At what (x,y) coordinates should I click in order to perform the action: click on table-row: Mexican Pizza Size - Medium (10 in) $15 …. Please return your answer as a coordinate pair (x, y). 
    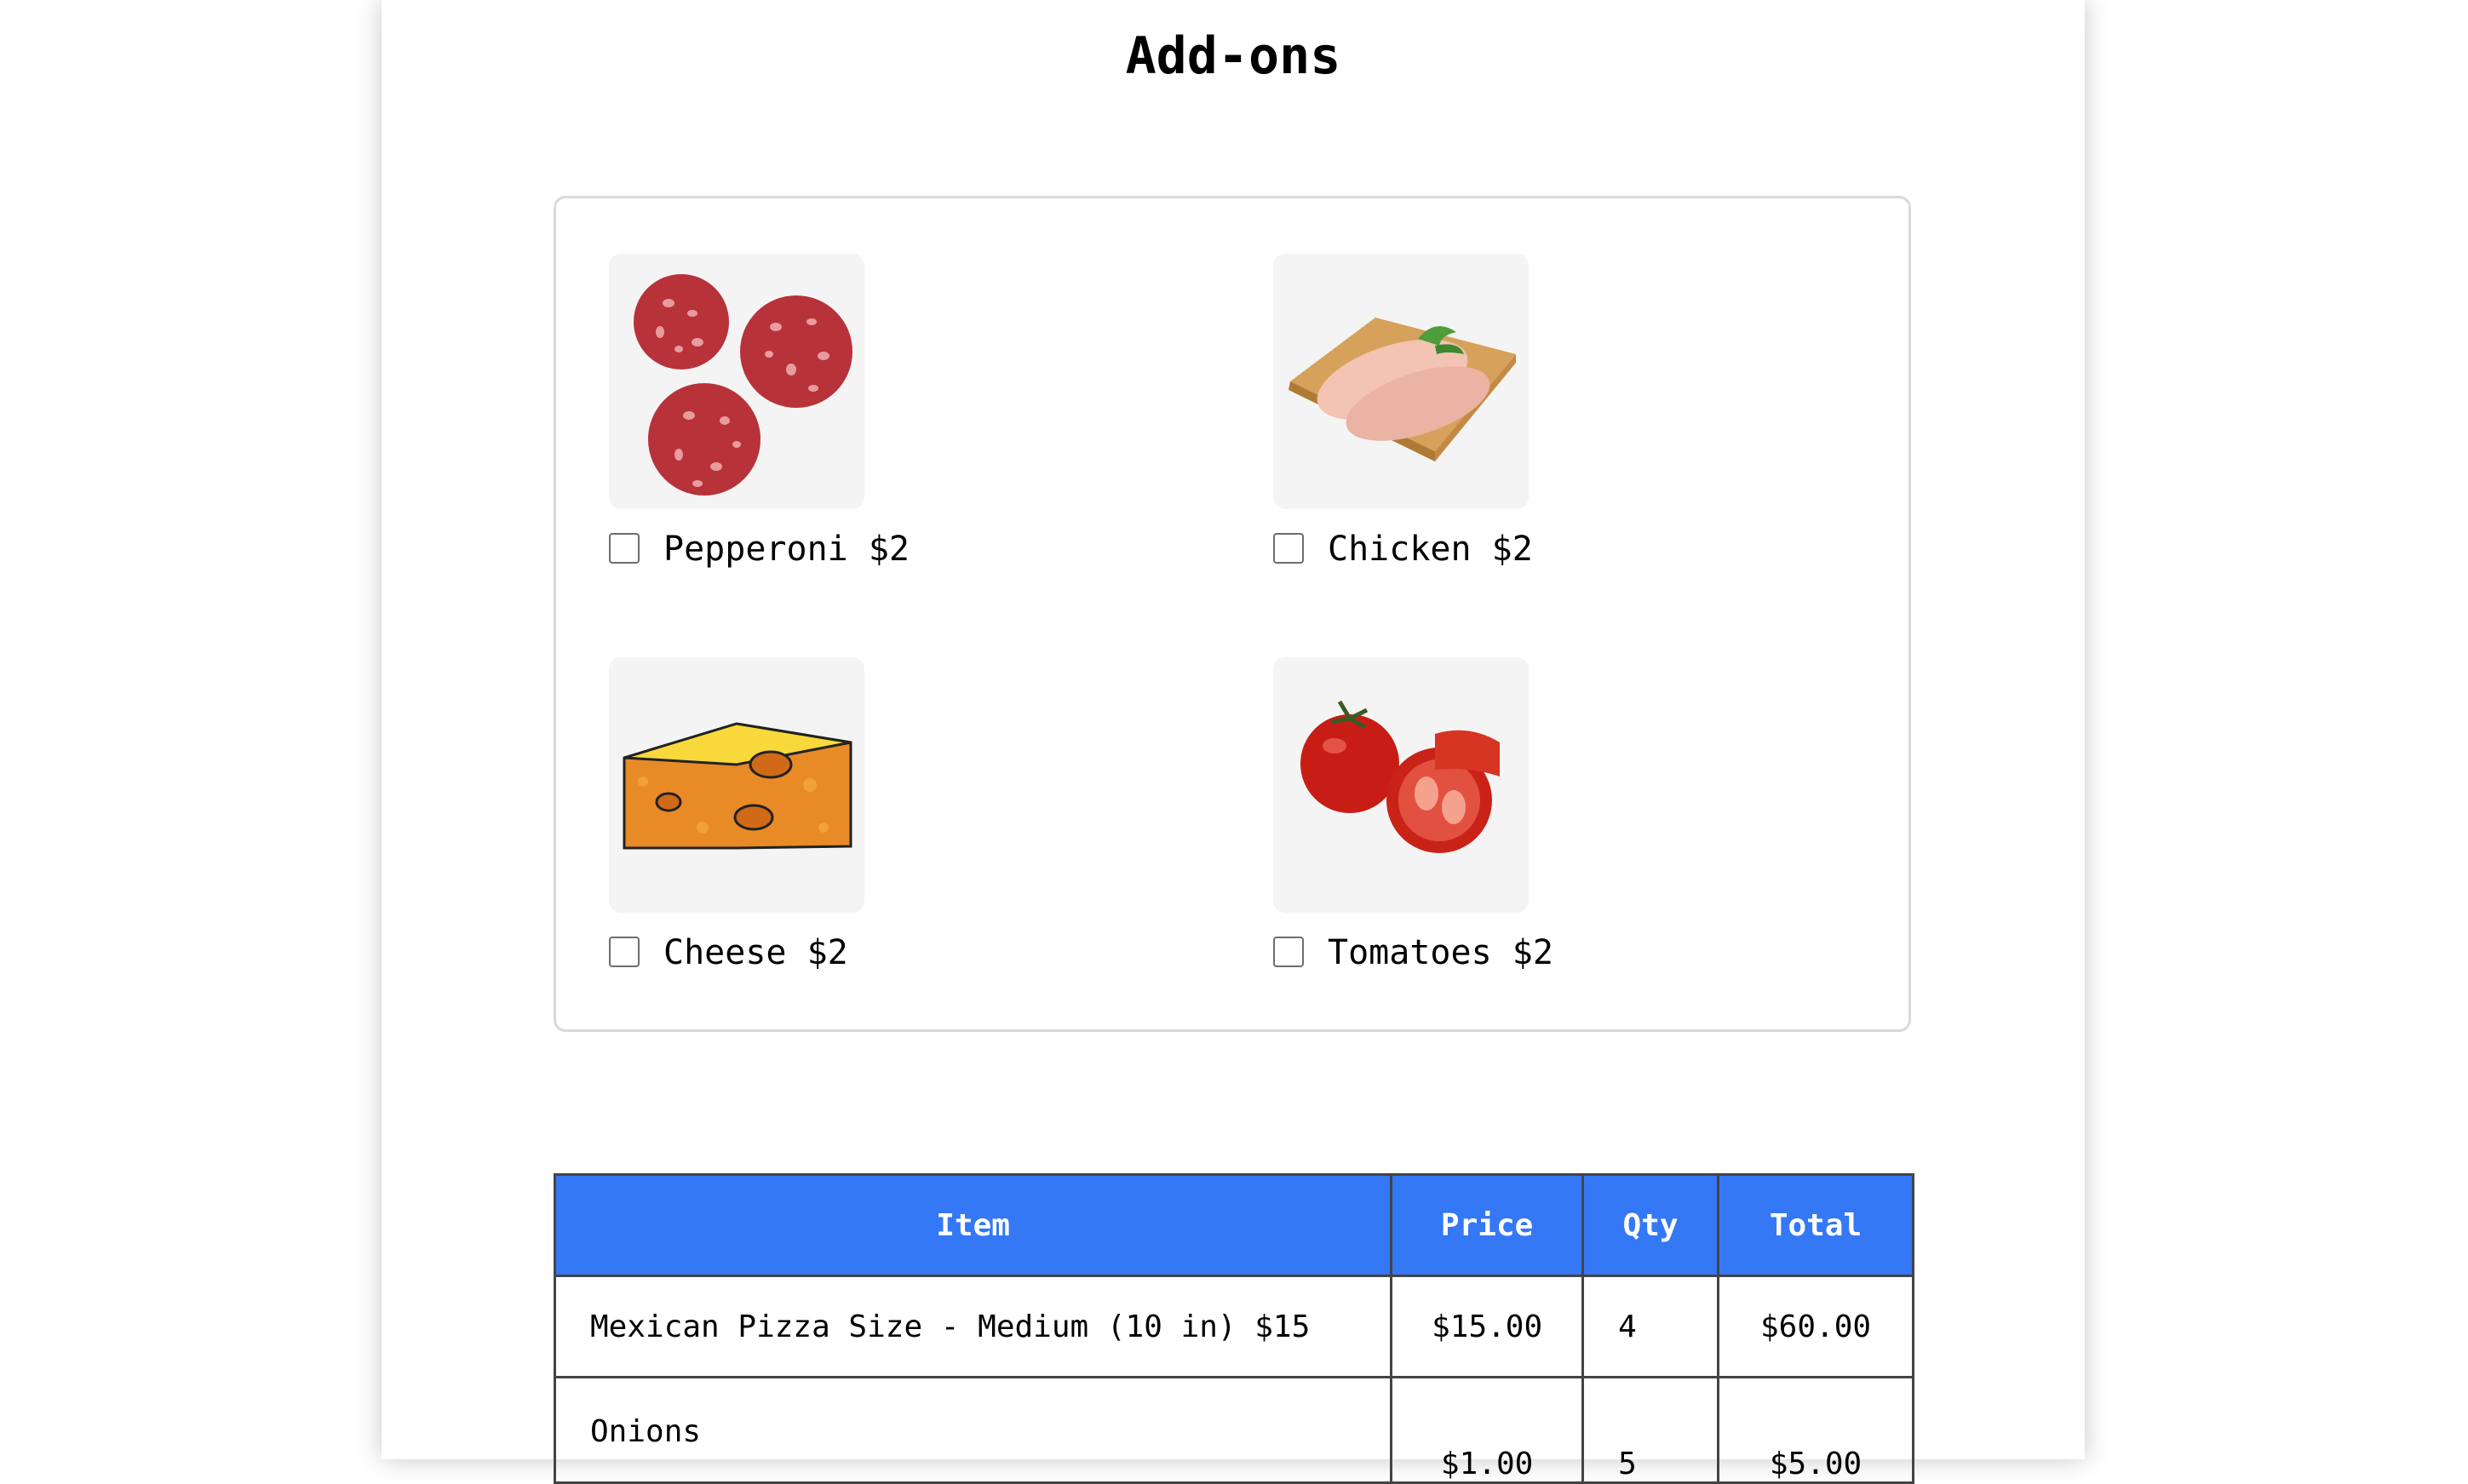
    Looking at the image, I should click on (1233, 1326).